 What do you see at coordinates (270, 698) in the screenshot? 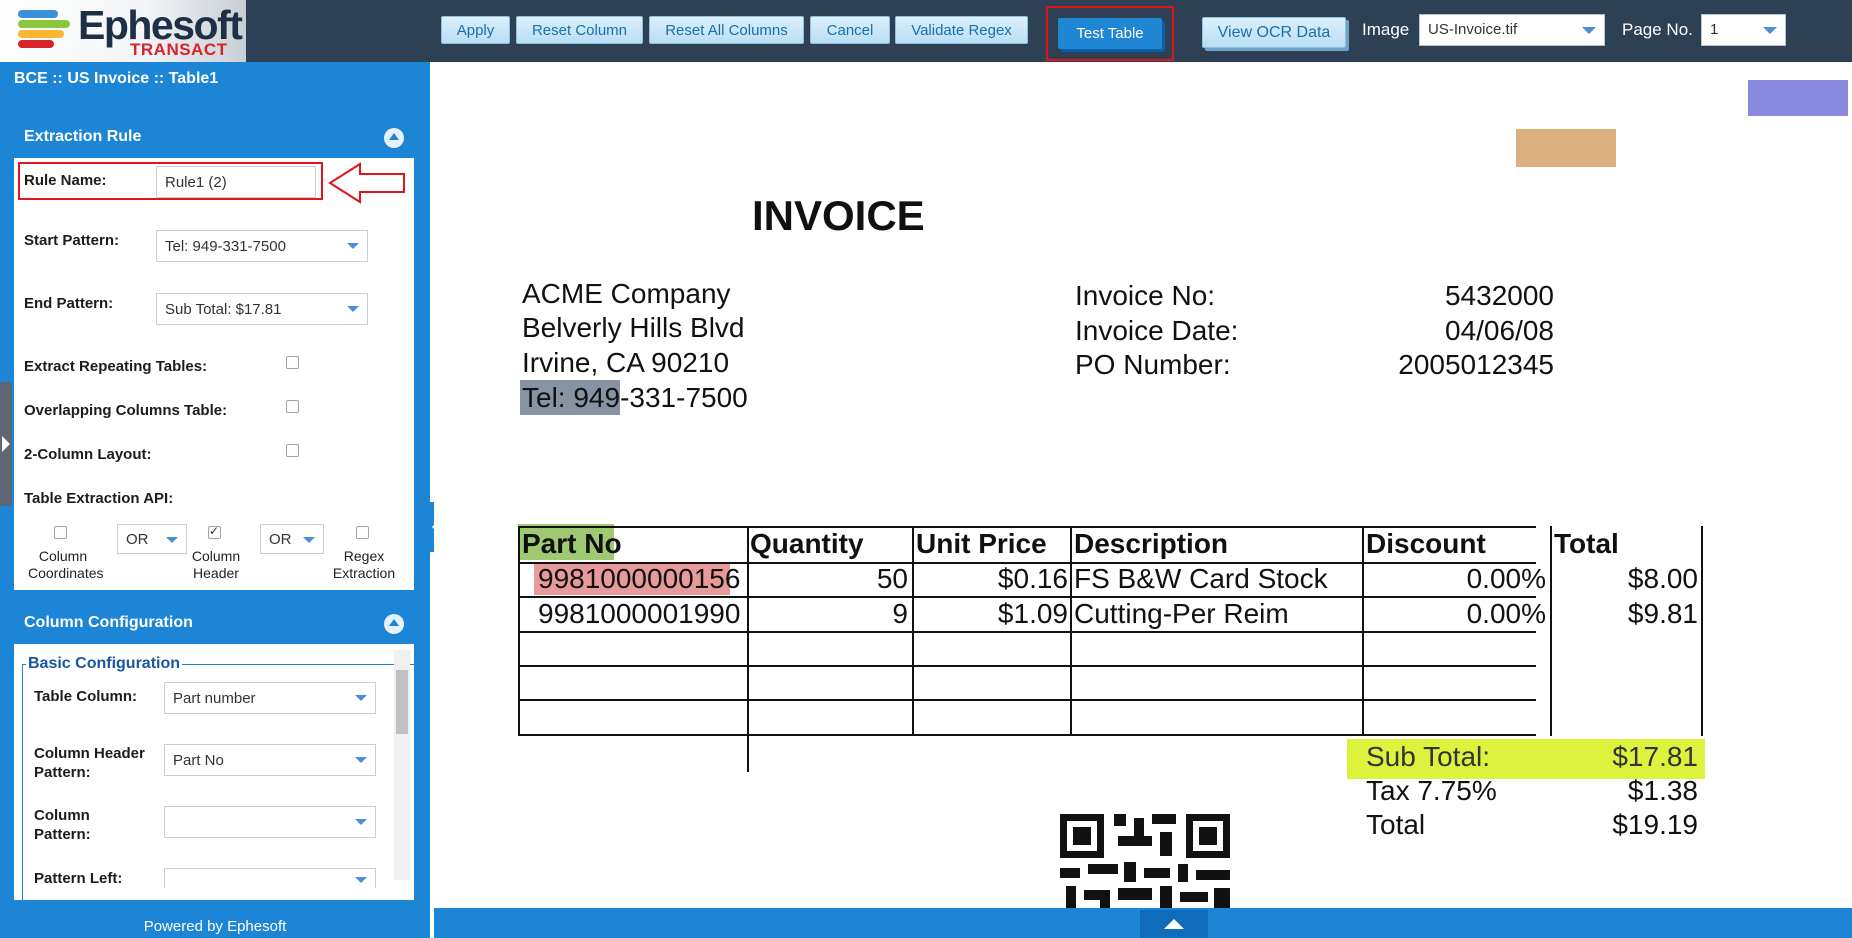
I see `table-column-select: Part number` at bounding box center [270, 698].